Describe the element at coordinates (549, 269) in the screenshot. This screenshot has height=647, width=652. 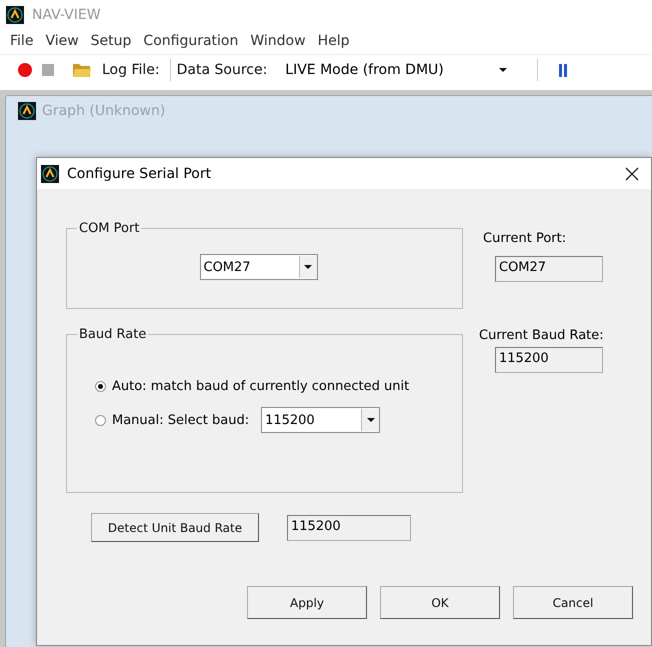
I see `current-port-field: COM27` at that location.